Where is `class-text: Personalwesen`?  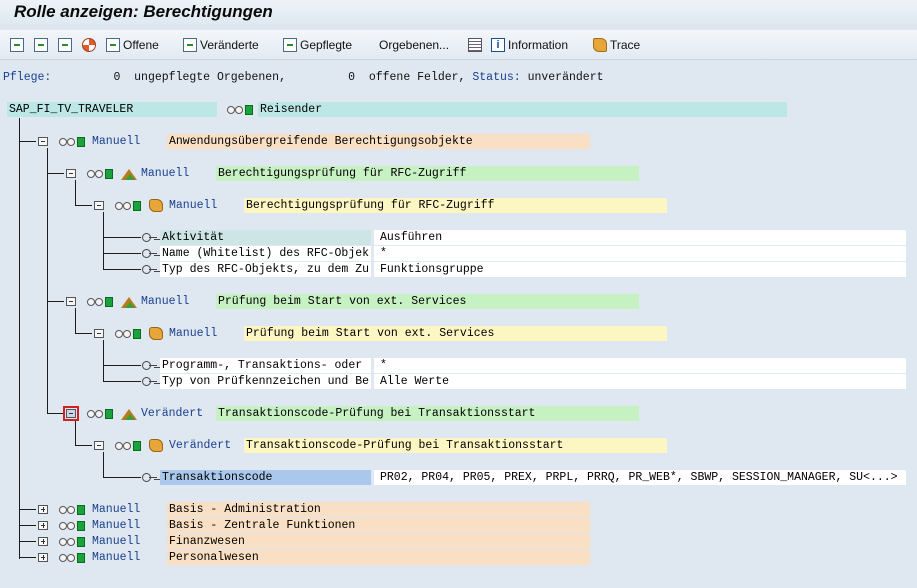
class-text: Personalwesen is located at coordinates (378, 557).